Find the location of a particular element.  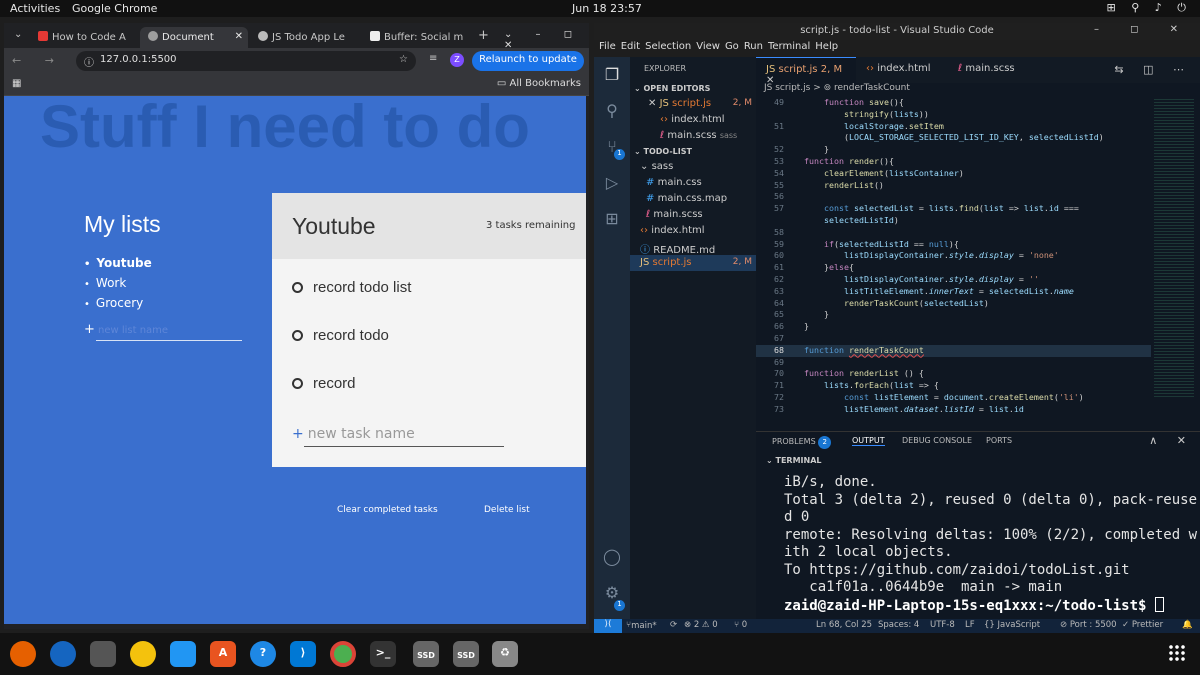

new-task-input: new task name is located at coordinates (361, 434).